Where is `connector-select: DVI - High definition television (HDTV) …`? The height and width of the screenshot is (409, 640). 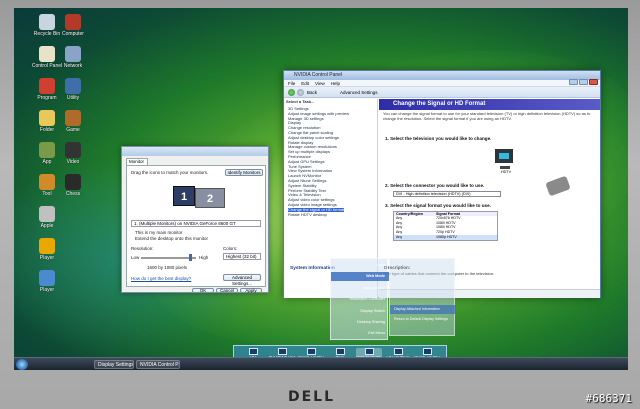
connector-select: DVI - High definition television (HDTV) … is located at coordinates (447, 194).